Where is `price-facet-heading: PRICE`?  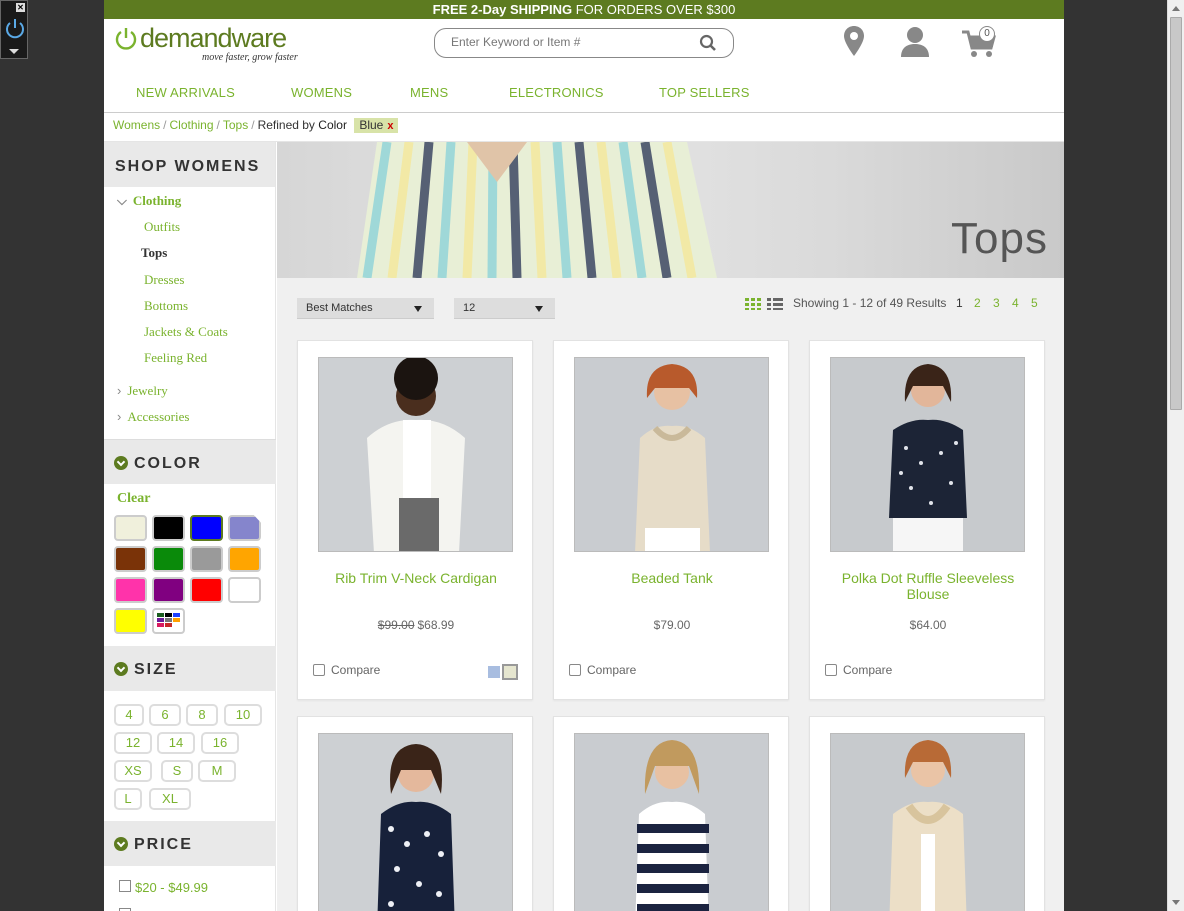
price-facet-heading: PRICE is located at coordinates (190, 843).